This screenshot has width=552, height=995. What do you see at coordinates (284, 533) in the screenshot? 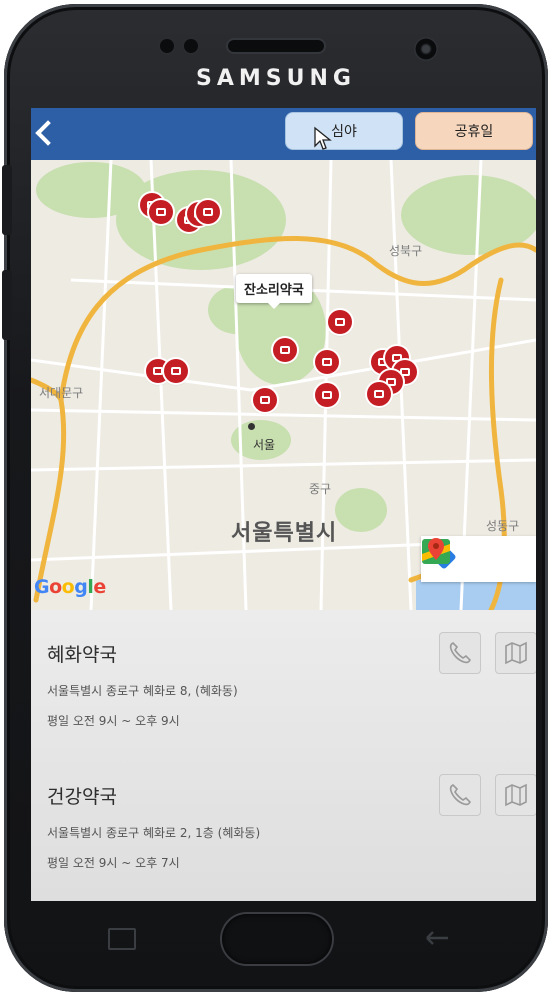
I see `map-label-seoul-city: 서울특별시` at bounding box center [284, 533].